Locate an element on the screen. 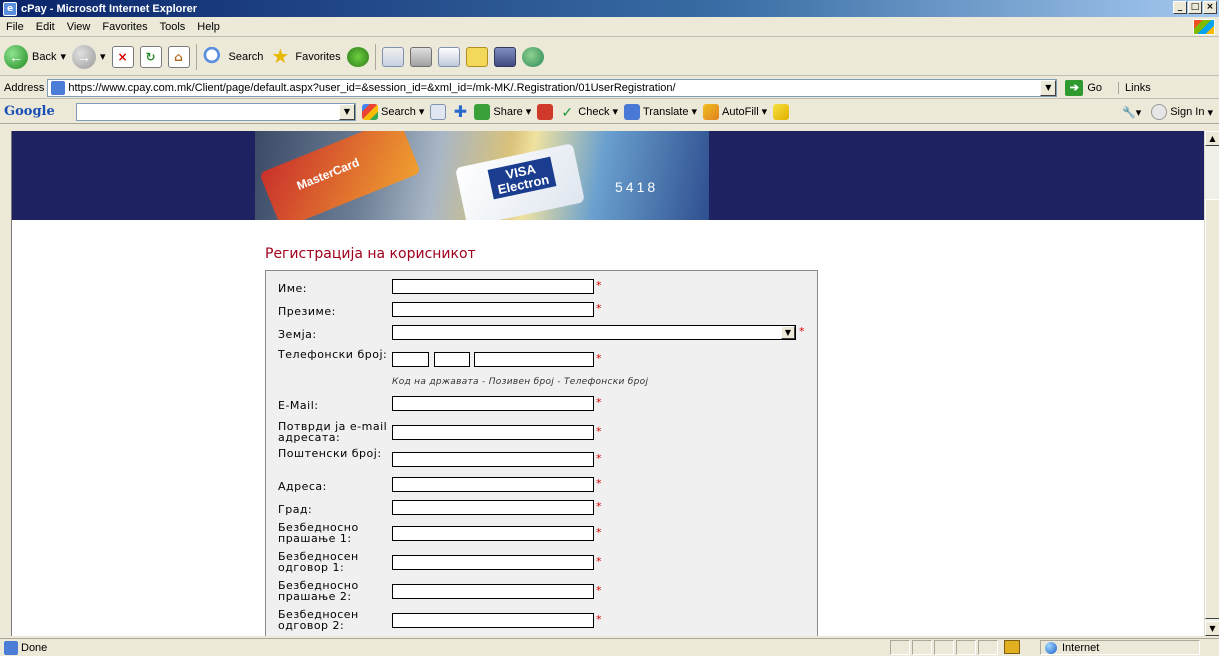  postal-code-input is located at coordinates (493, 459).